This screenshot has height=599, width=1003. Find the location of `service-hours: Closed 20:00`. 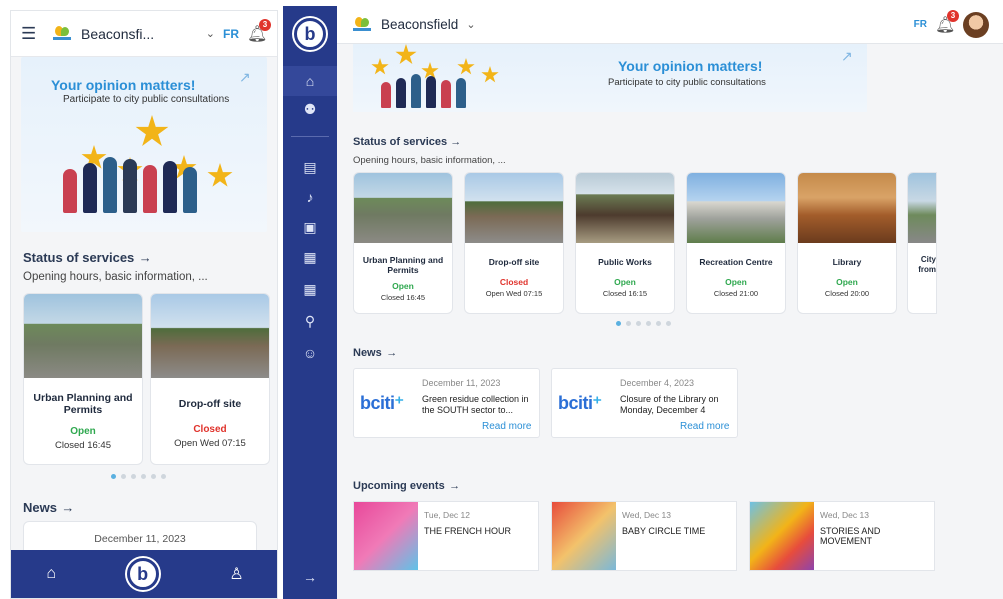

service-hours: Closed 20:00 is located at coordinates (847, 293).